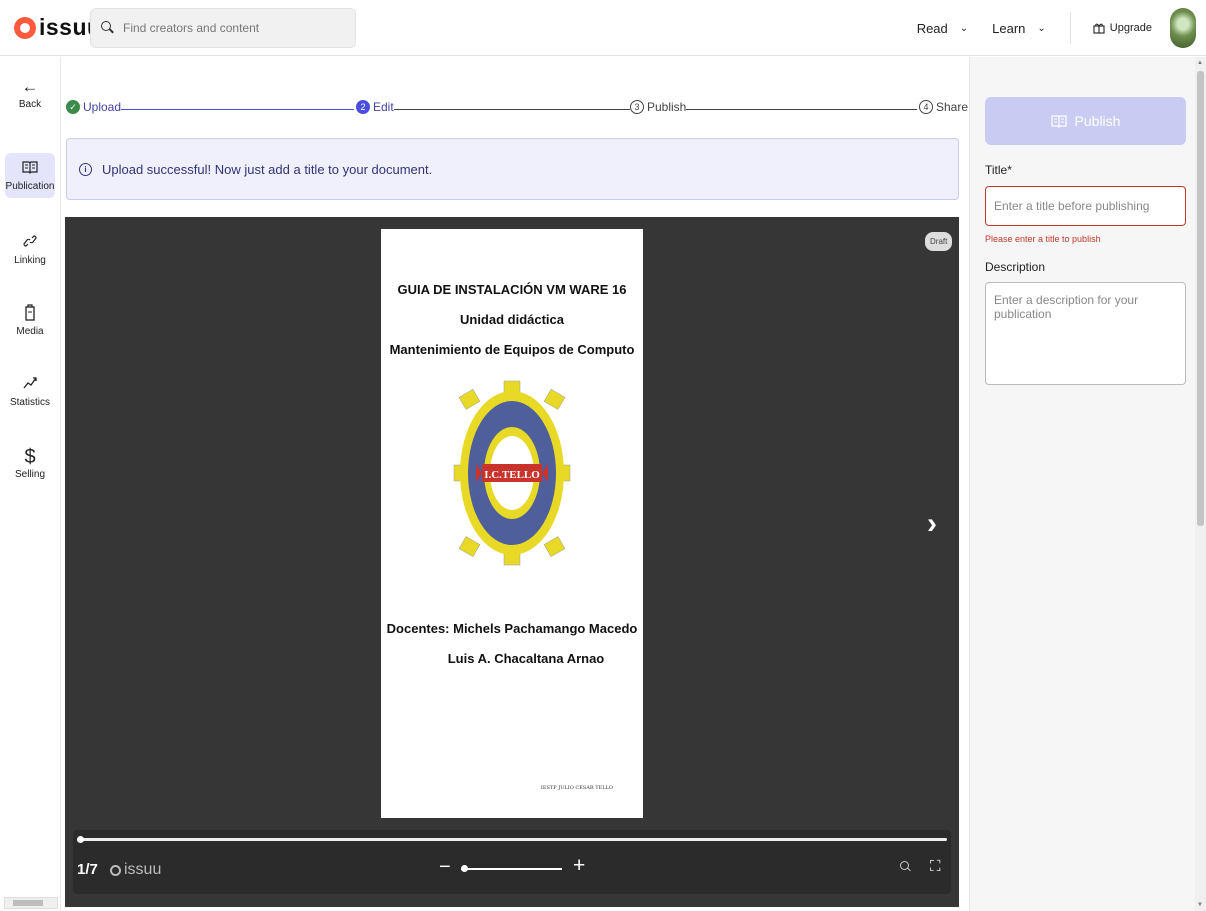 Image resolution: width=1206 pixels, height=911 pixels. I want to click on sidebar-item-back: ← Back, so click(30, 93).